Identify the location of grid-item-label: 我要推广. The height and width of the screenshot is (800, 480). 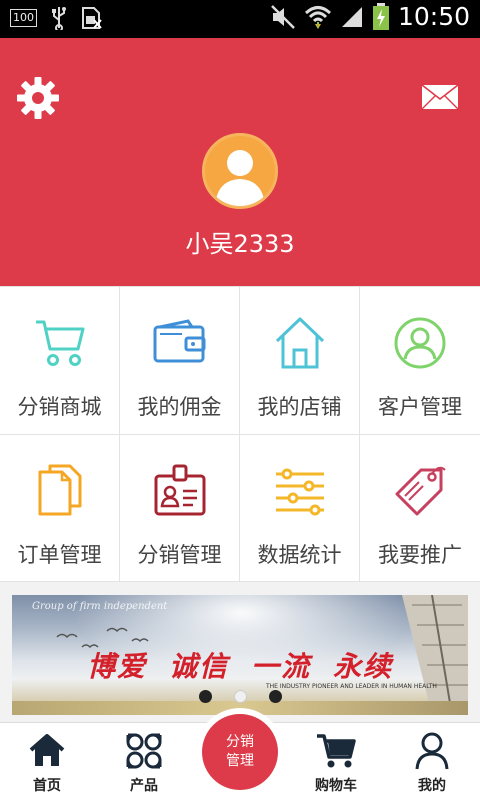
(420, 554).